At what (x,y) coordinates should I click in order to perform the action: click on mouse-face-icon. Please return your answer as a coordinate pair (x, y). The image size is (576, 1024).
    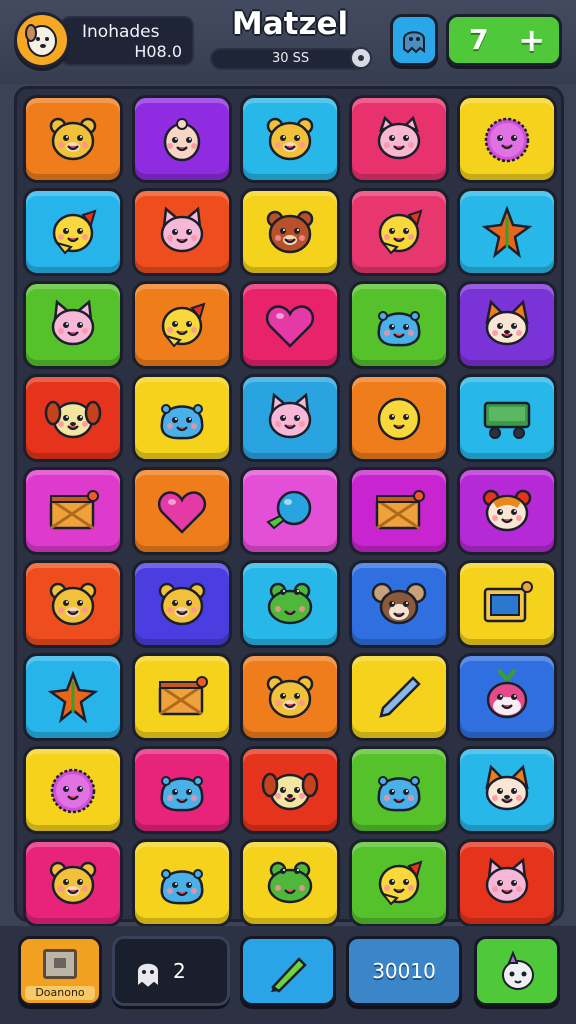
    Looking at the image, I should click on (398, 603).